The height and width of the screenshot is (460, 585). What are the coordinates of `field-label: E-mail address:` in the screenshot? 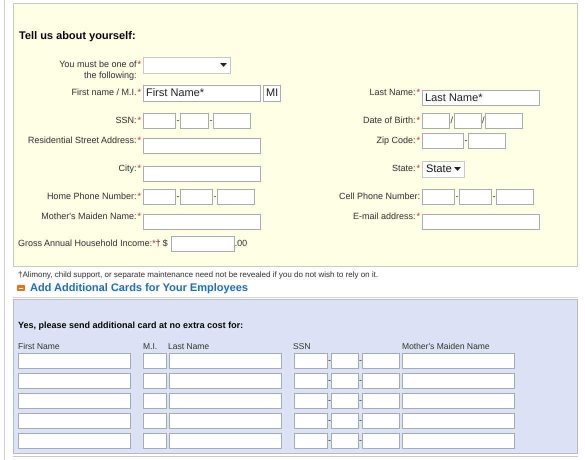 It's located at (384, 216).